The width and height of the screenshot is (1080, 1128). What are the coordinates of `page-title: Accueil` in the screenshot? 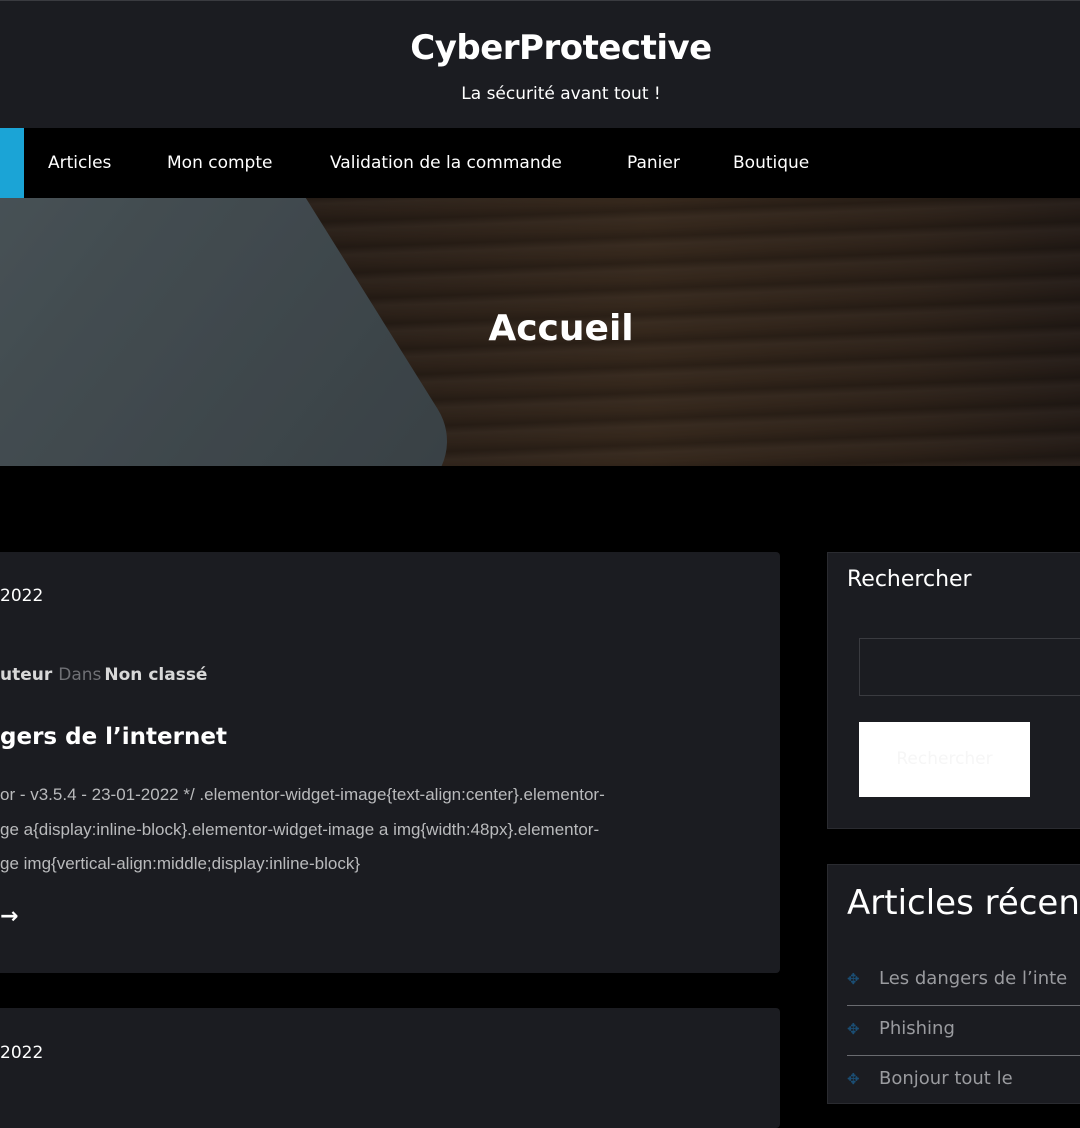 It's located at (561, 328).